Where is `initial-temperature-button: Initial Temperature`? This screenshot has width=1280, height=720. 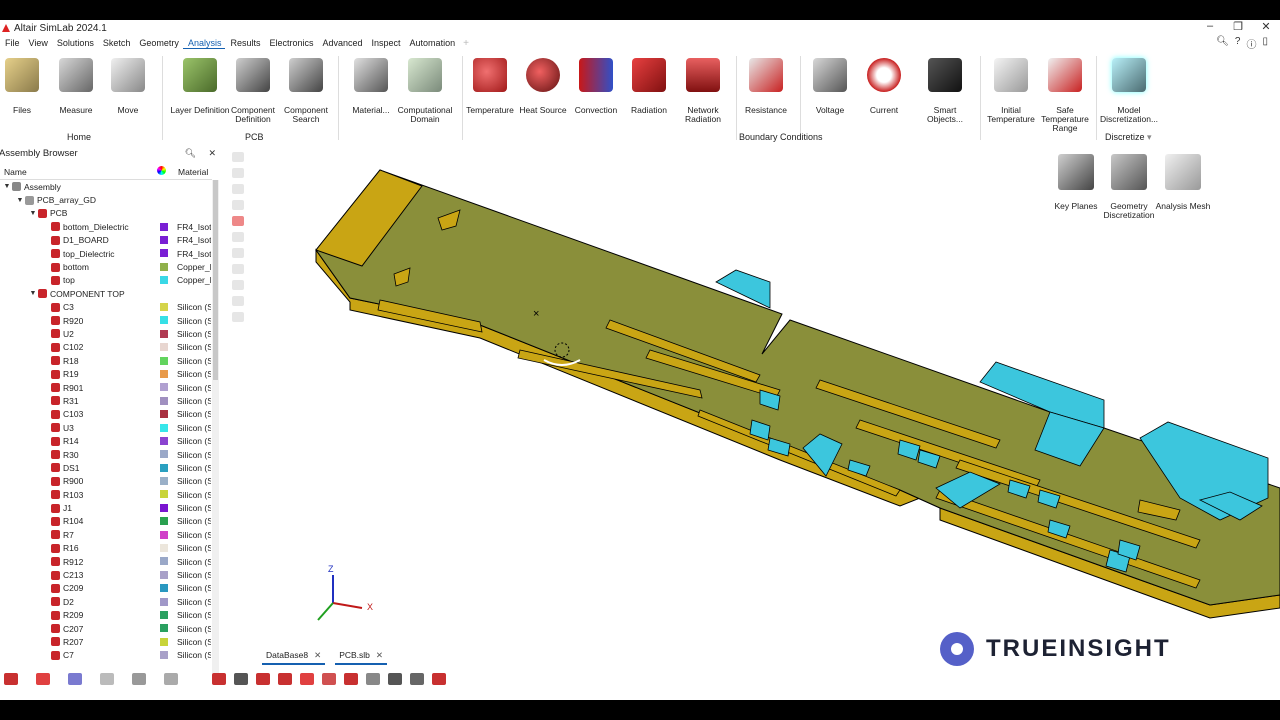
initial-temperature-button: Initial Temperature is located at coordinates (1011, 91).